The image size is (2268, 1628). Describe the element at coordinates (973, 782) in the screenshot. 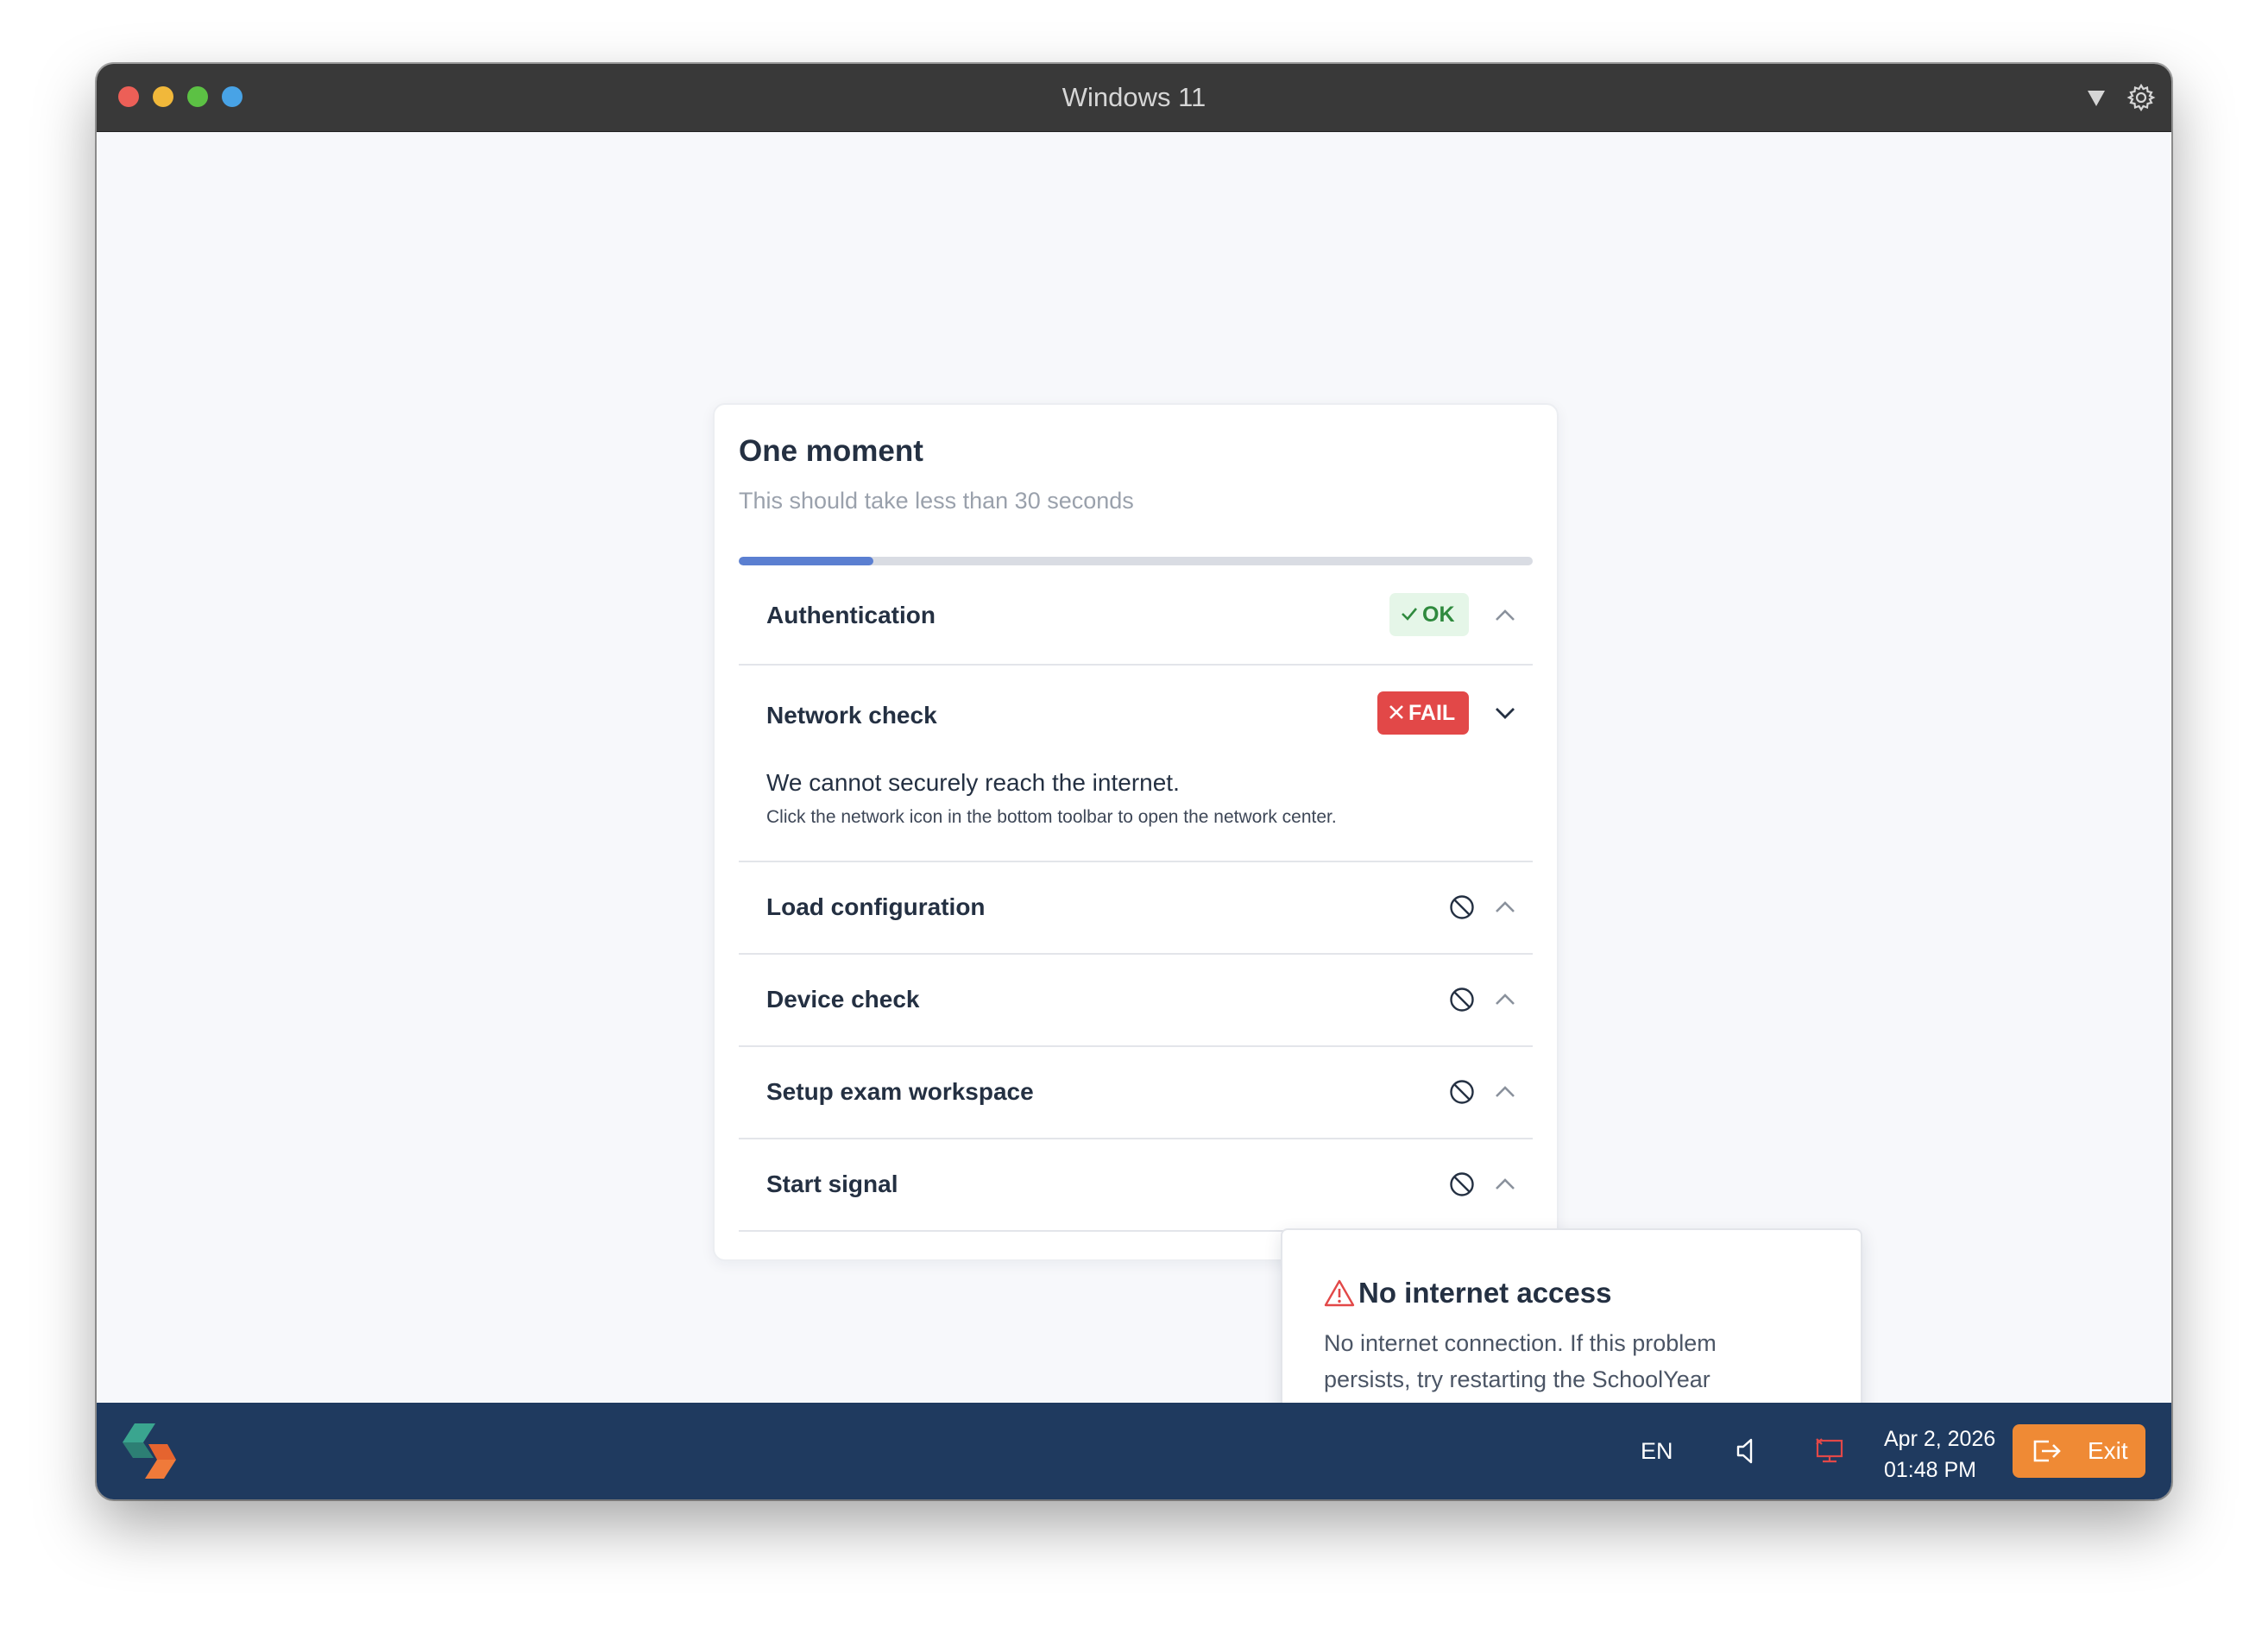

I see `step-error-message: We cannot securely reach the internet.` at that location.